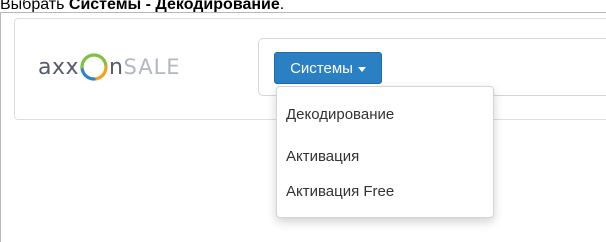 This screenshot has height=242, width=606. Describe the element at coordinates (340, 191) in the screenshot. I see `menu-item-activation-free: Активация Free` at that location.